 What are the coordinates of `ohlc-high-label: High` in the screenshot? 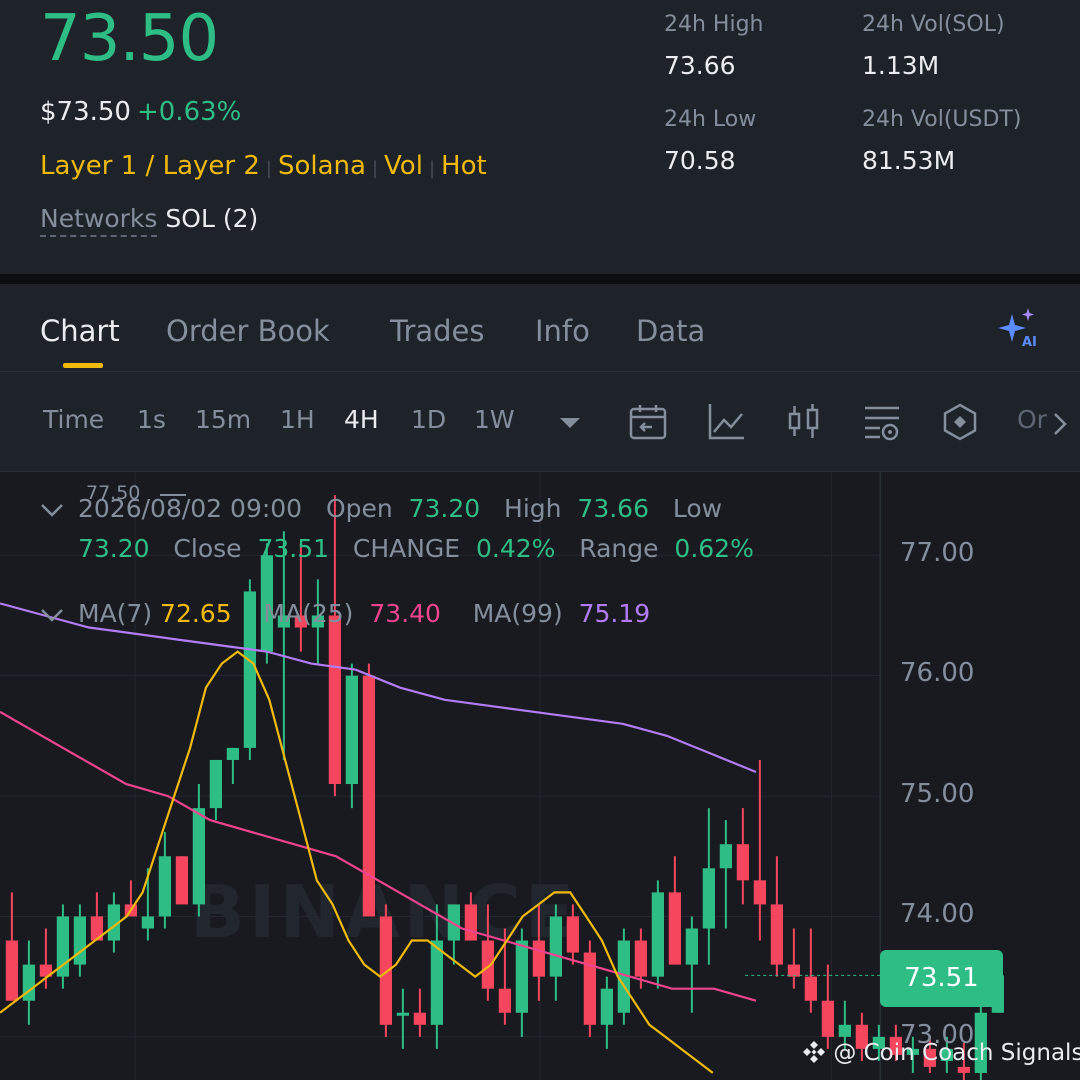 It's located at (533, 508).